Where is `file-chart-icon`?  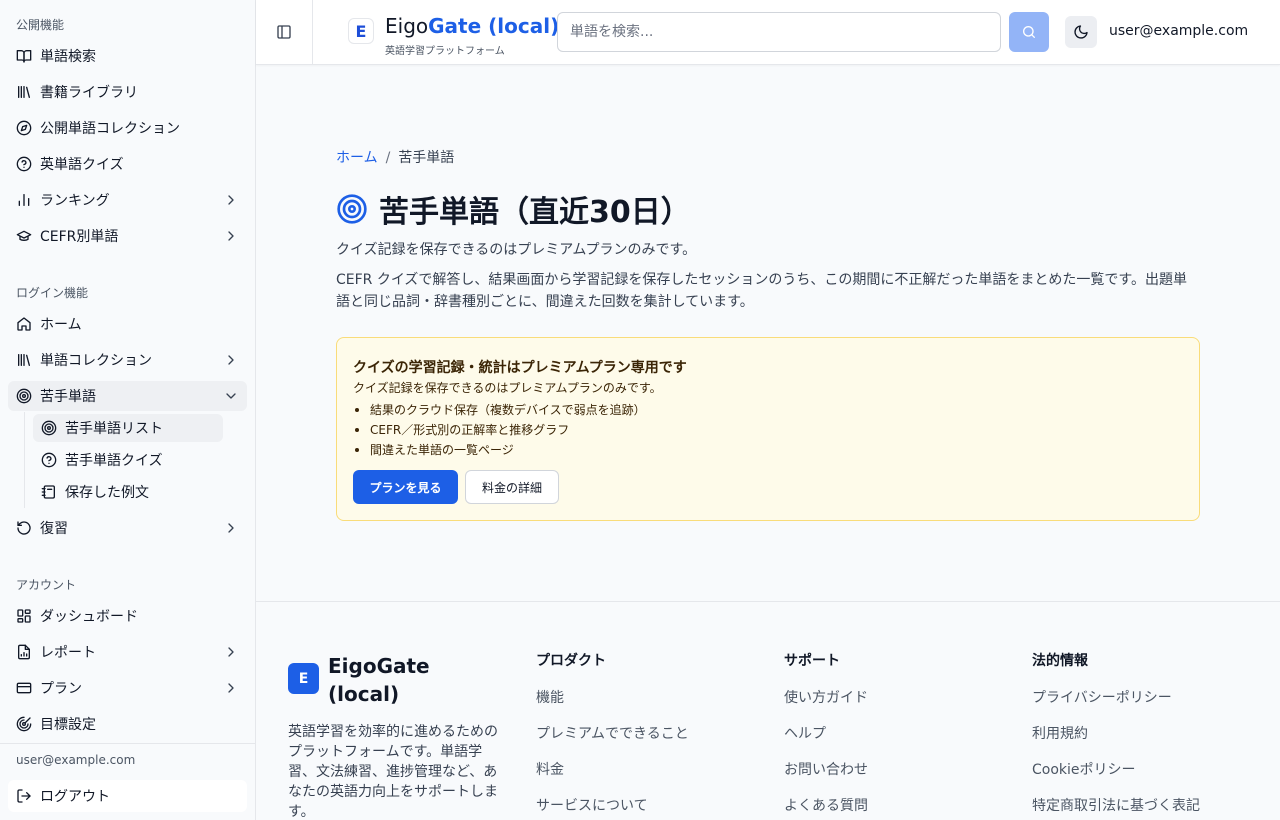 file-chart-icon is located at coordinates (24, 652).